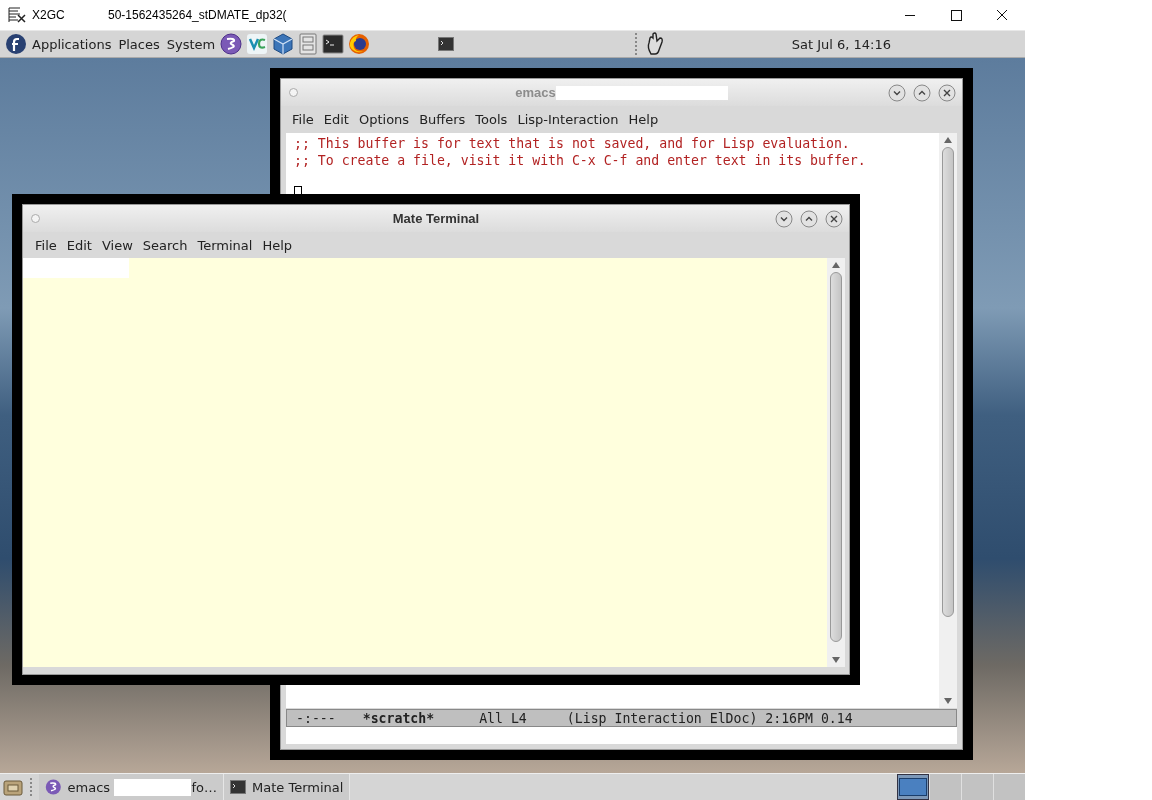 Image resolution: width=1152 pixels, height=800 pixels. Describe the element at coordinates (49, 15) in the screenshot. I see `window-title: X2GC` at that location.